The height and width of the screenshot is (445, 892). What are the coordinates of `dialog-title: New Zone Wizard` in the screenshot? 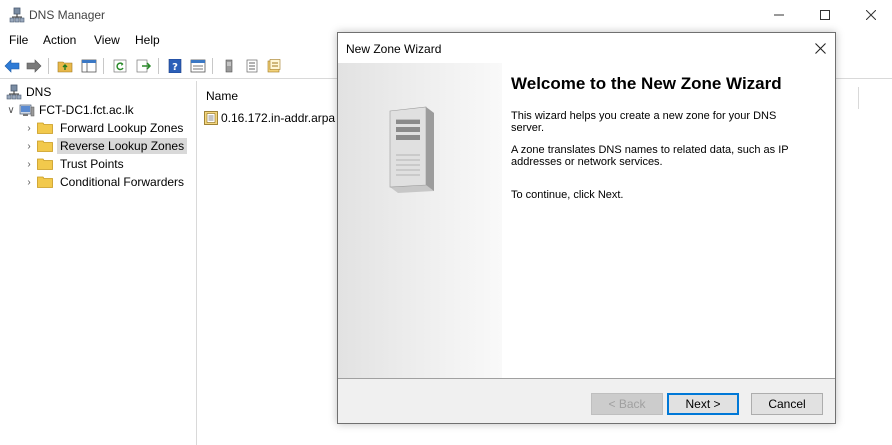 It's located at (394, 49).